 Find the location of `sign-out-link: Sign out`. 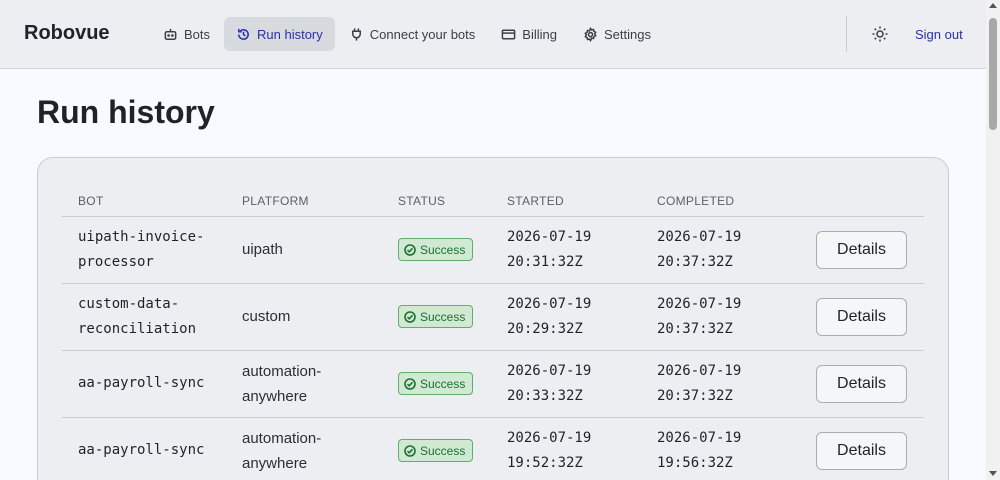

sign-out-link: Sign out is located at coordinates (939, 34).